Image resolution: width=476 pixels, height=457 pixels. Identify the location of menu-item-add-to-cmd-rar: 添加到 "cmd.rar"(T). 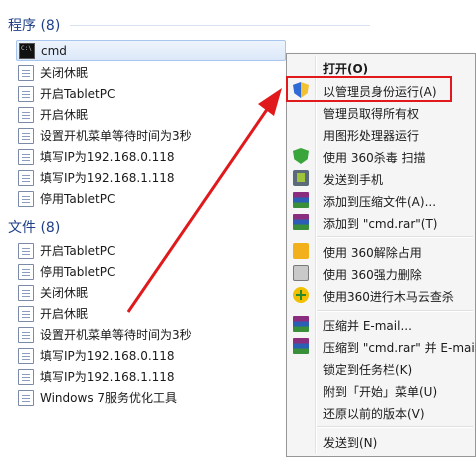
(381, 222).